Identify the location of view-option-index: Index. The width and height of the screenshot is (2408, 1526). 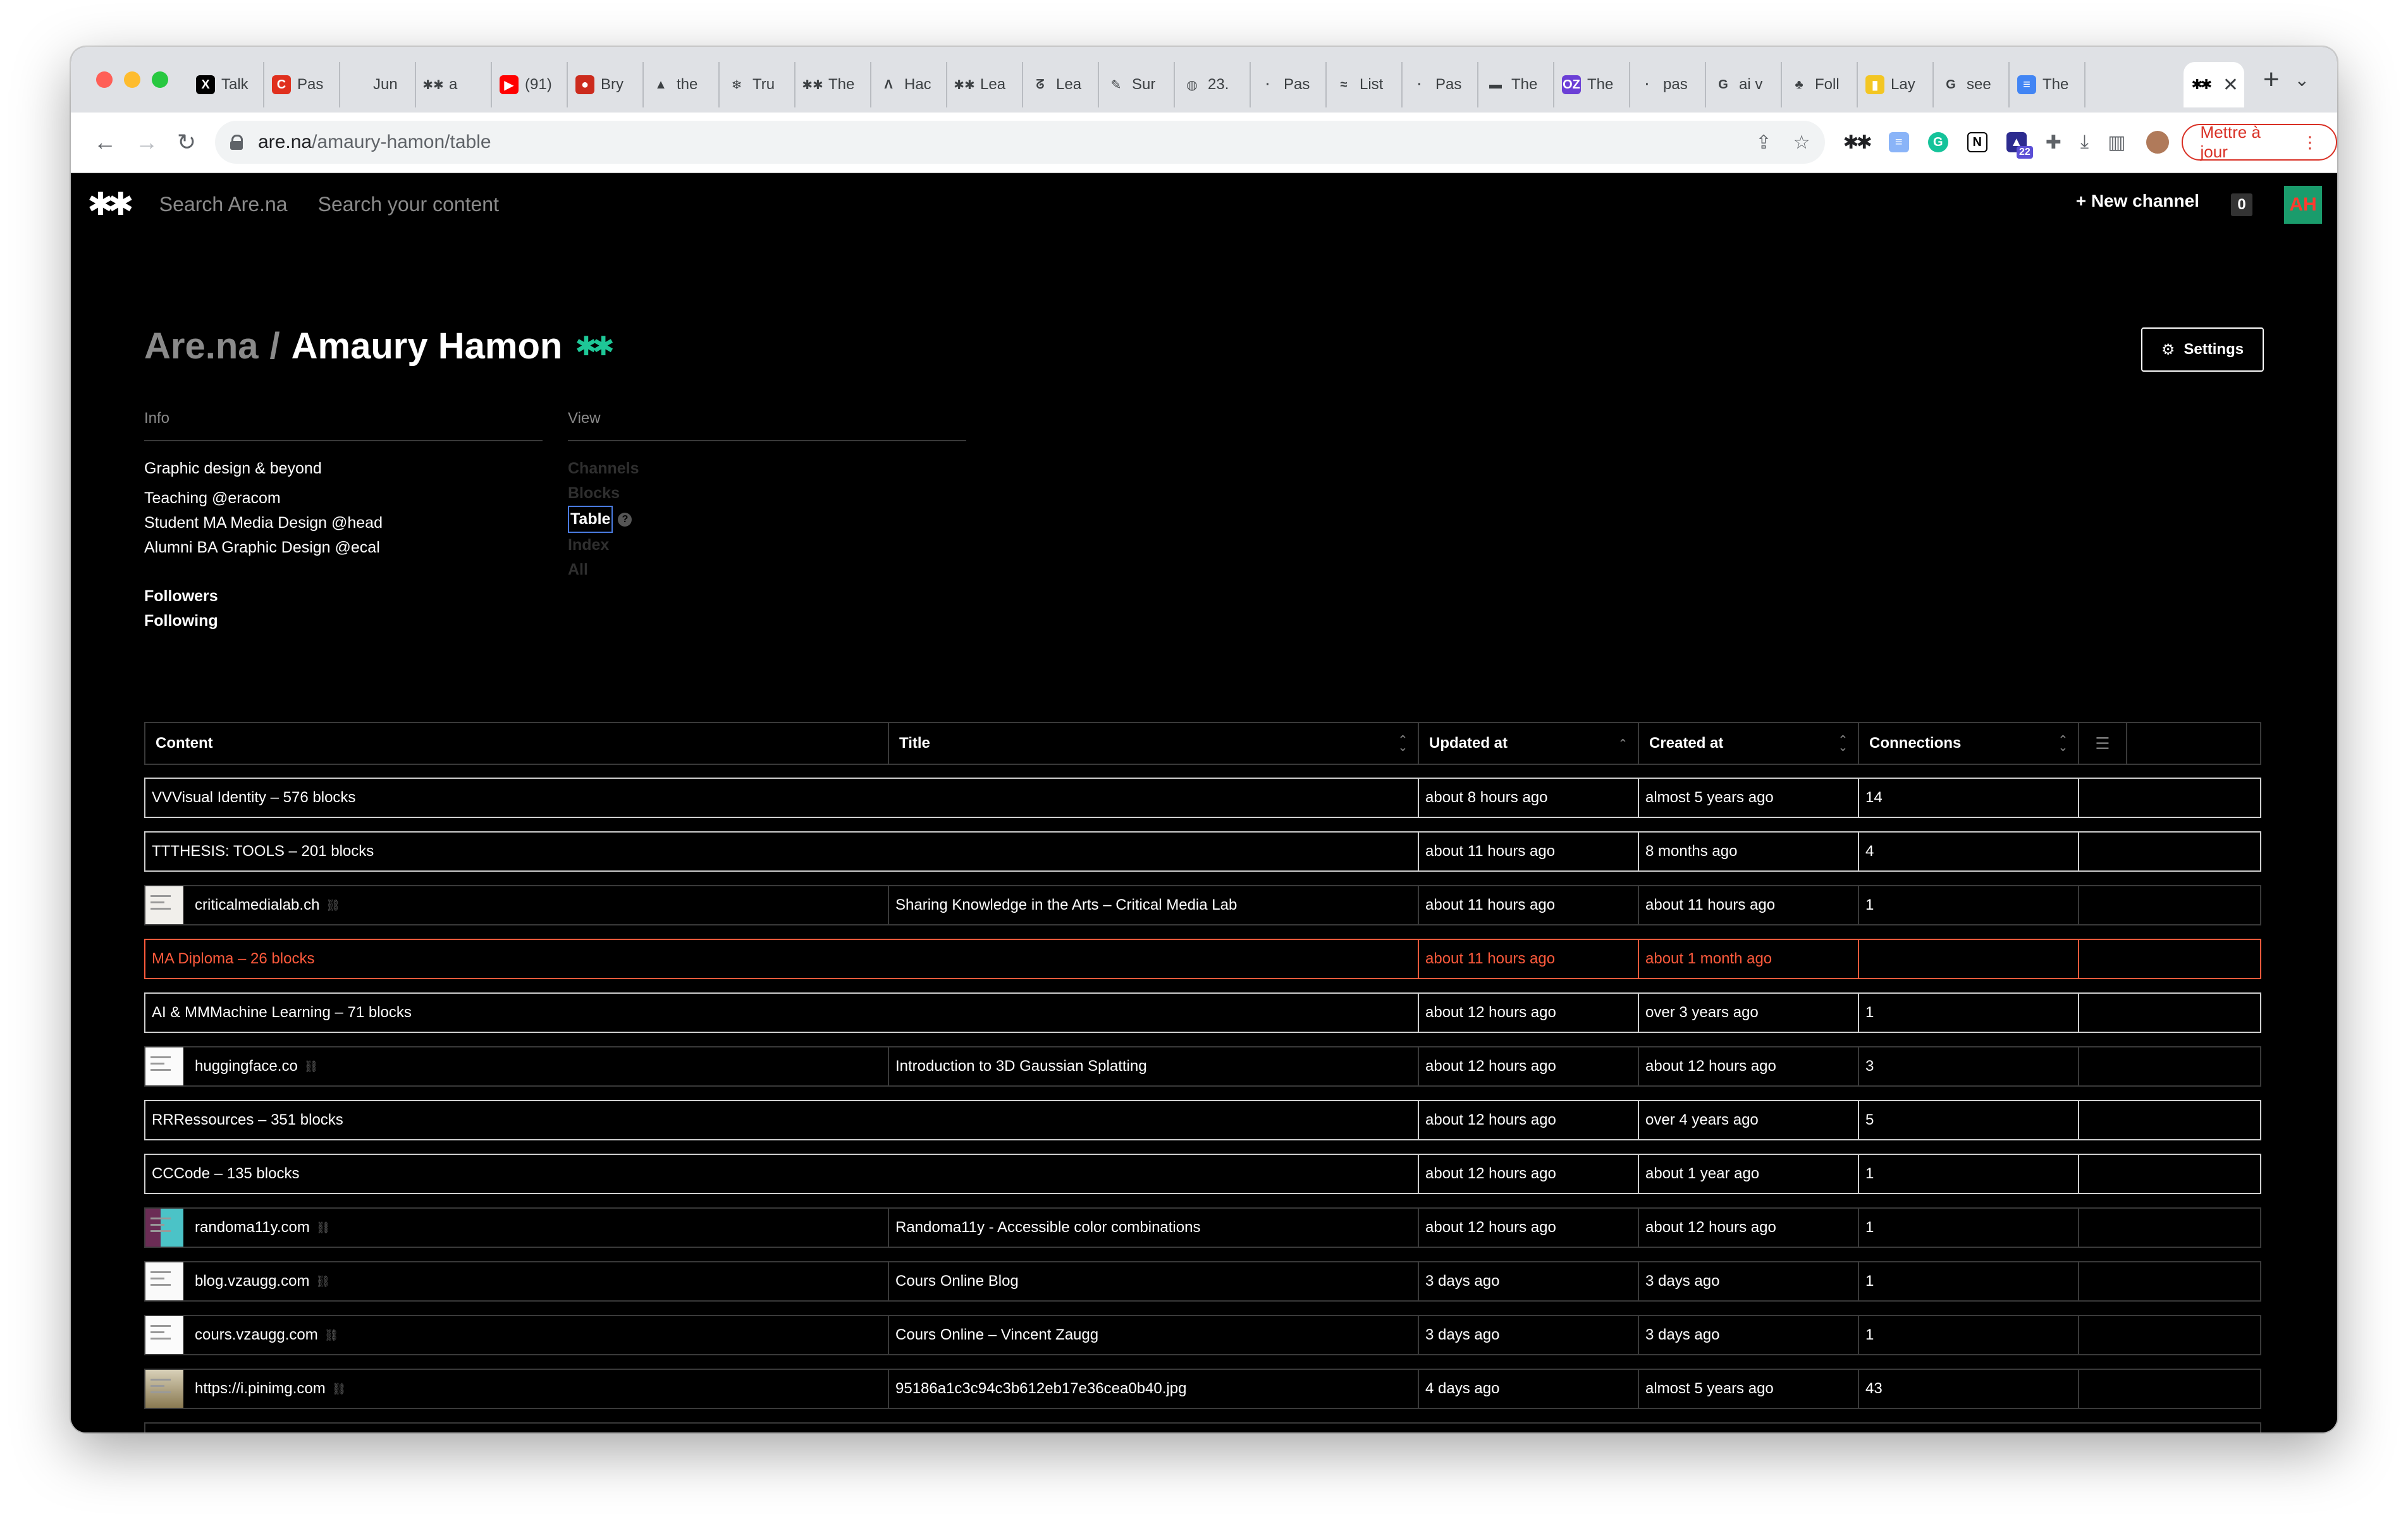
(767, 545).